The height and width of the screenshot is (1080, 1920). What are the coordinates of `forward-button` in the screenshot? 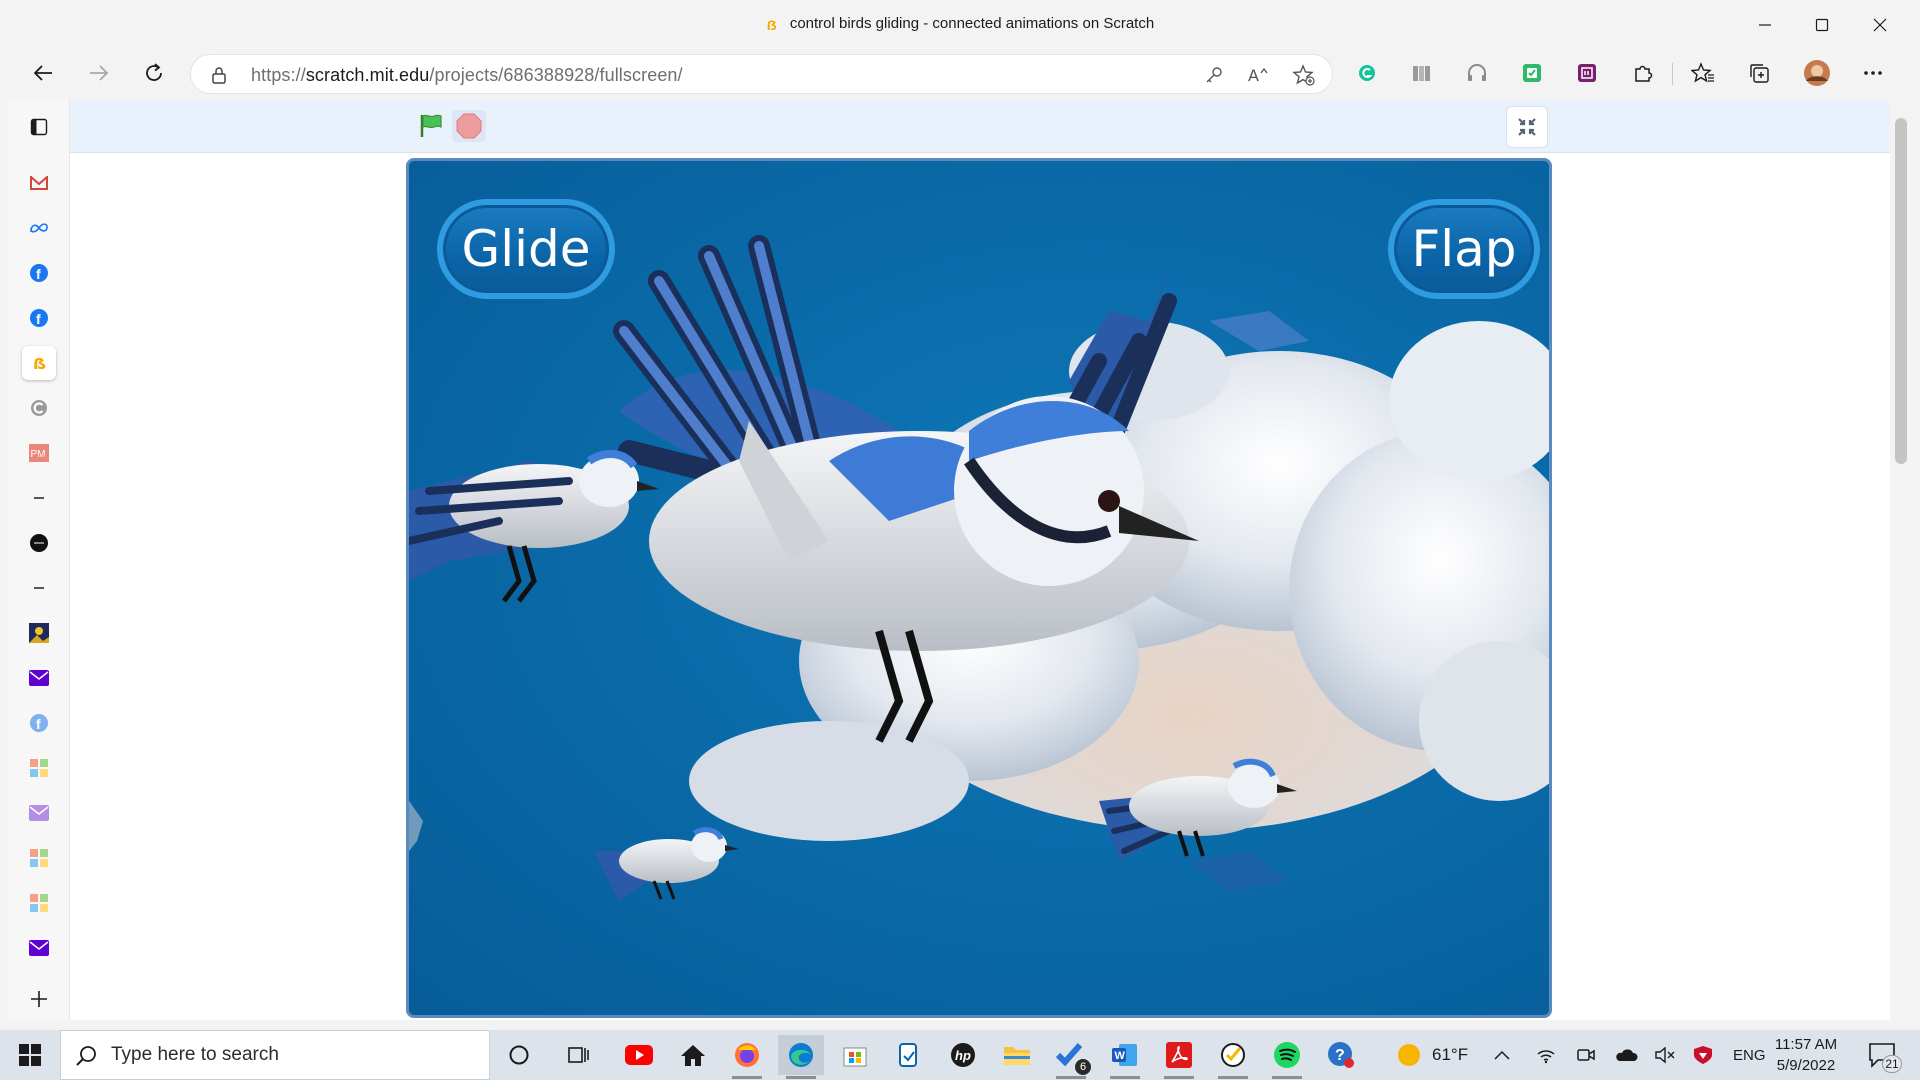 It's located at (99, 73).